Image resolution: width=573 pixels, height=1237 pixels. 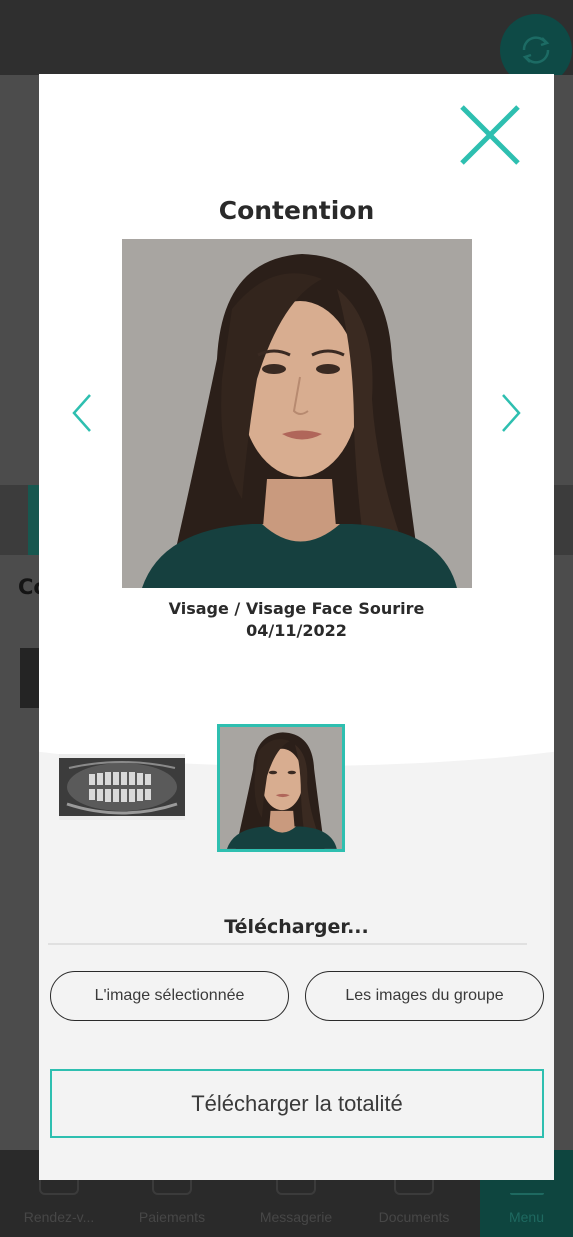 I want to click on nav-label: Paiements, so click(x=172, y=1217).